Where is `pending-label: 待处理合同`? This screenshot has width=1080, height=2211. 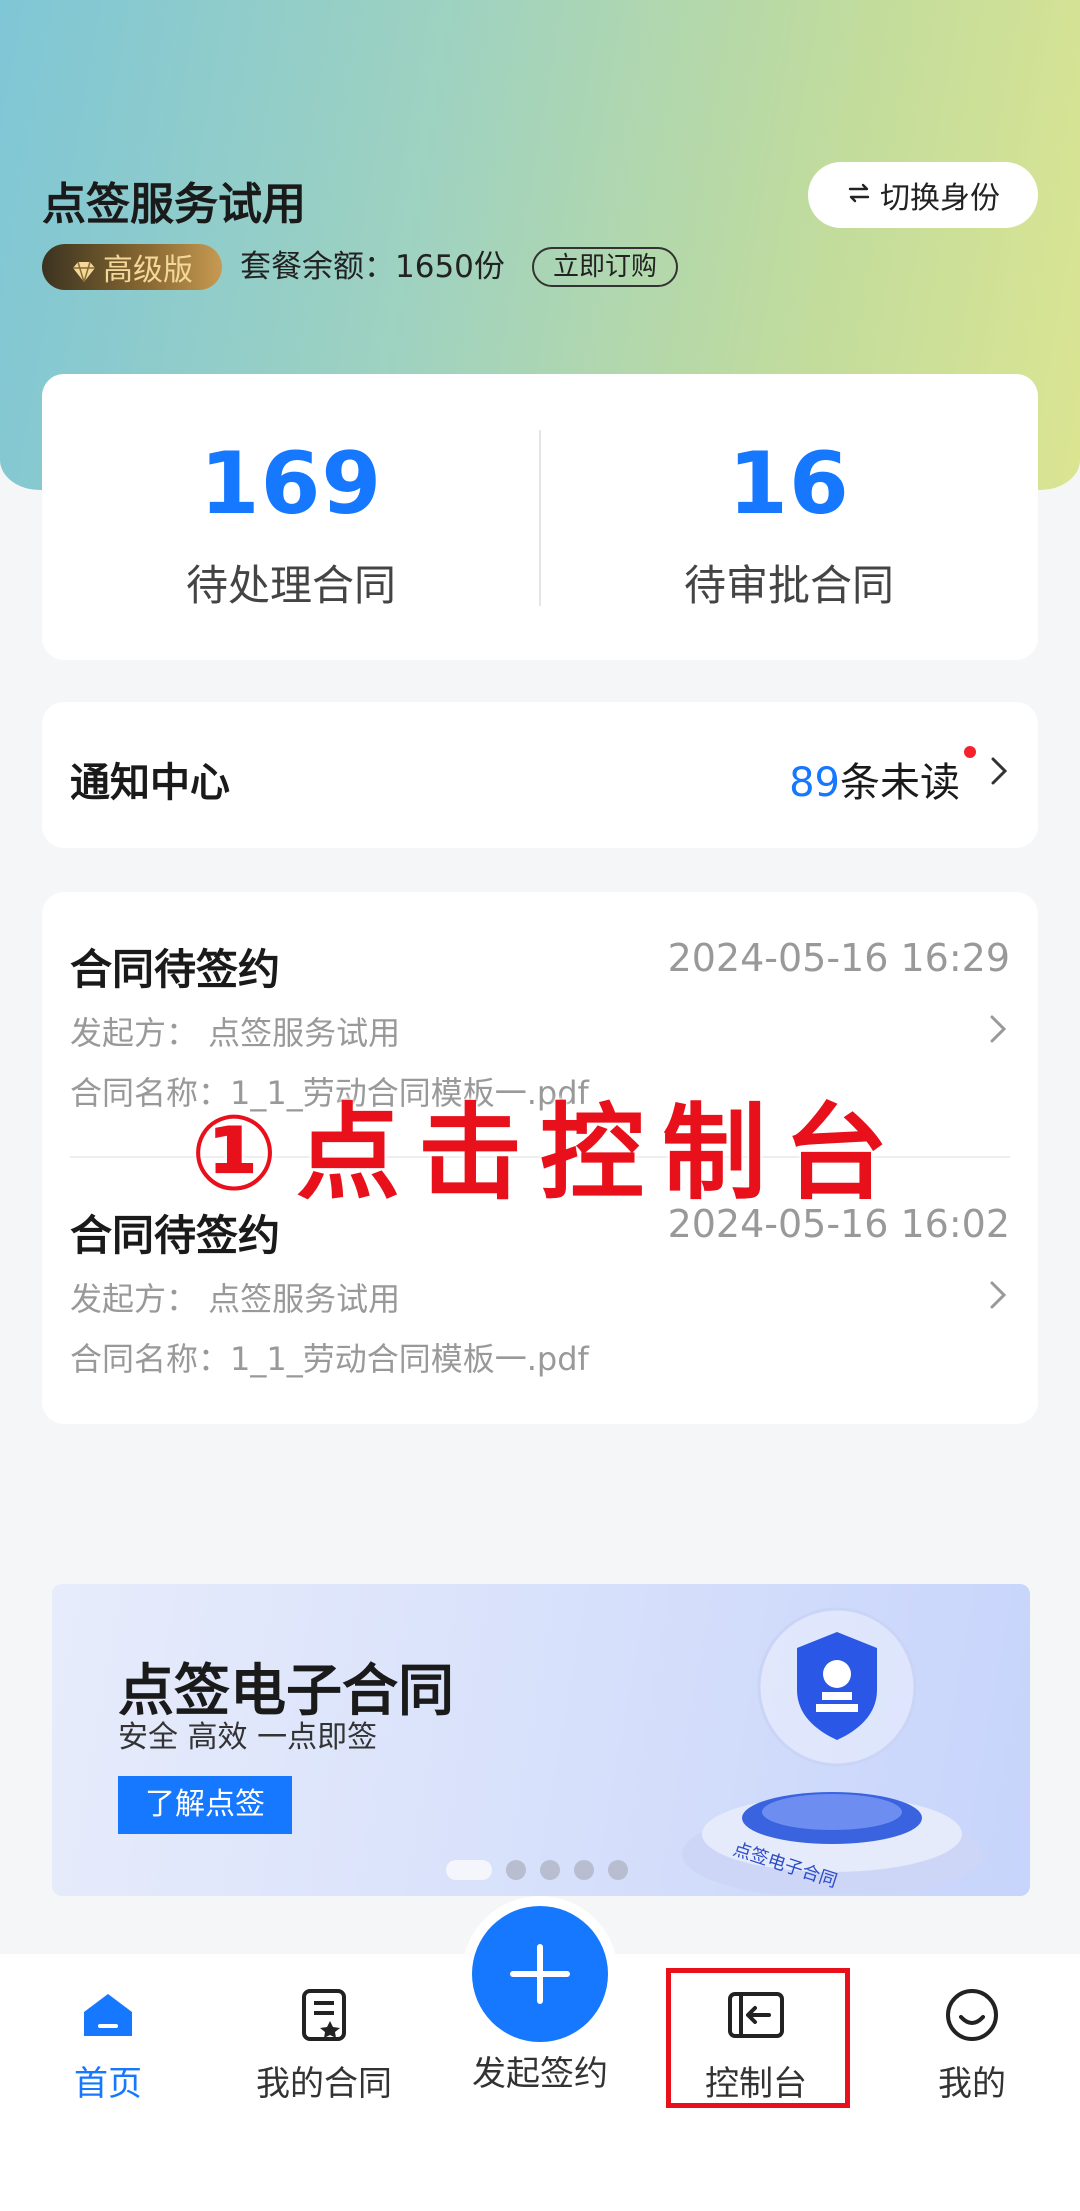 pending-label: 待处理合同 is located at coordinates (290, 585).